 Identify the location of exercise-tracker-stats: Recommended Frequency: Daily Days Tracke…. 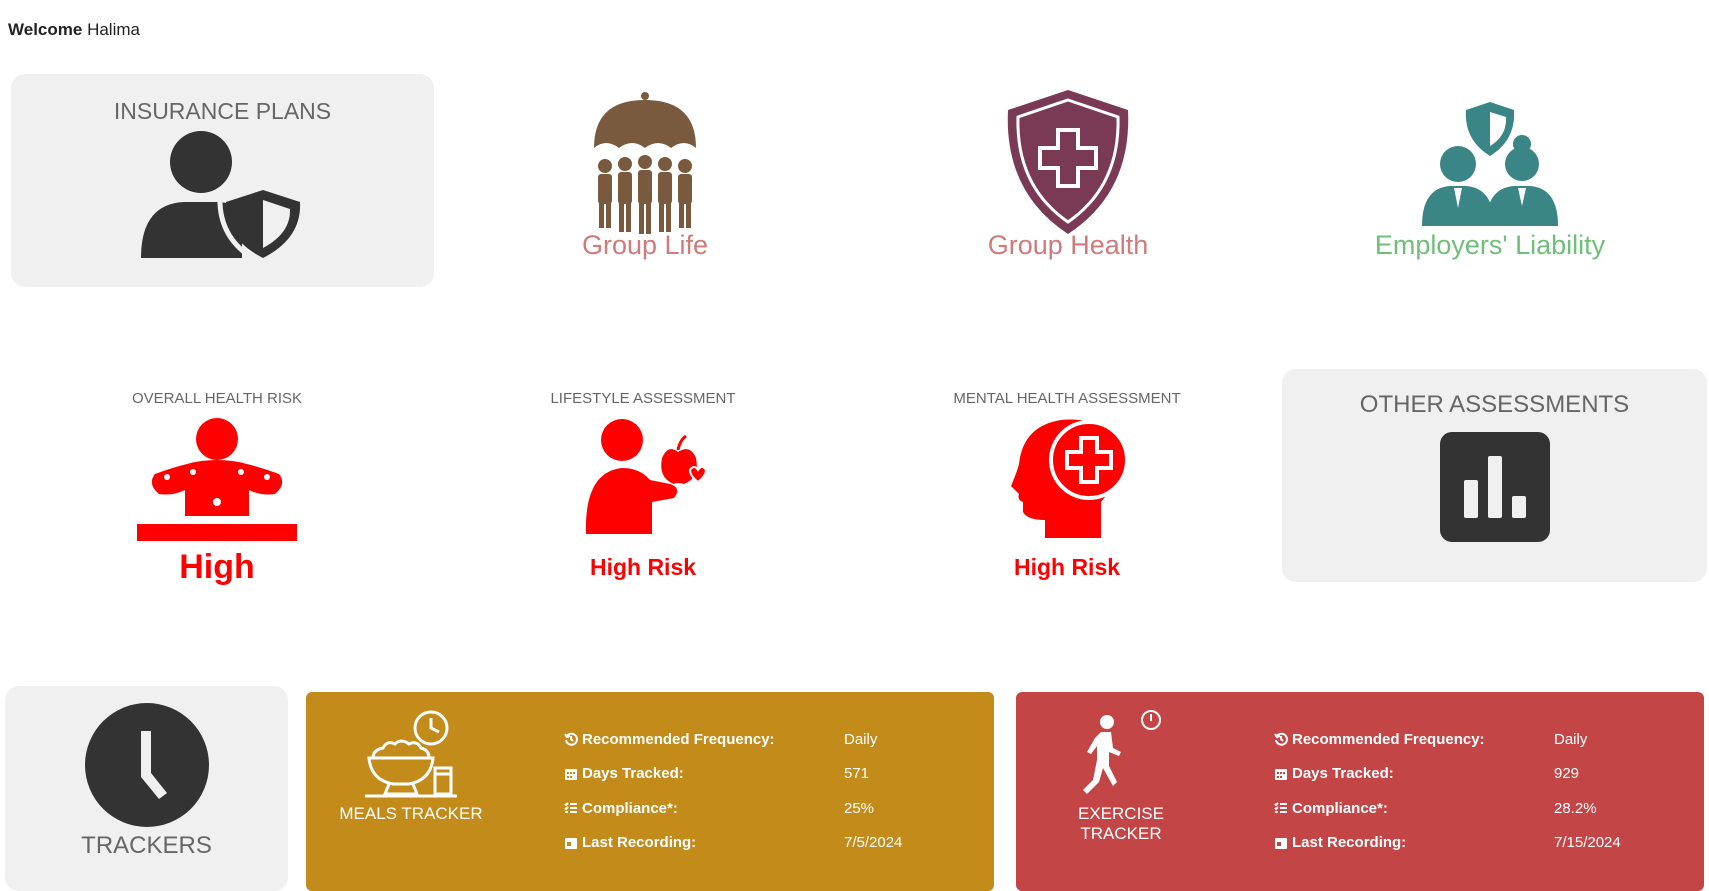
(1479, 791).